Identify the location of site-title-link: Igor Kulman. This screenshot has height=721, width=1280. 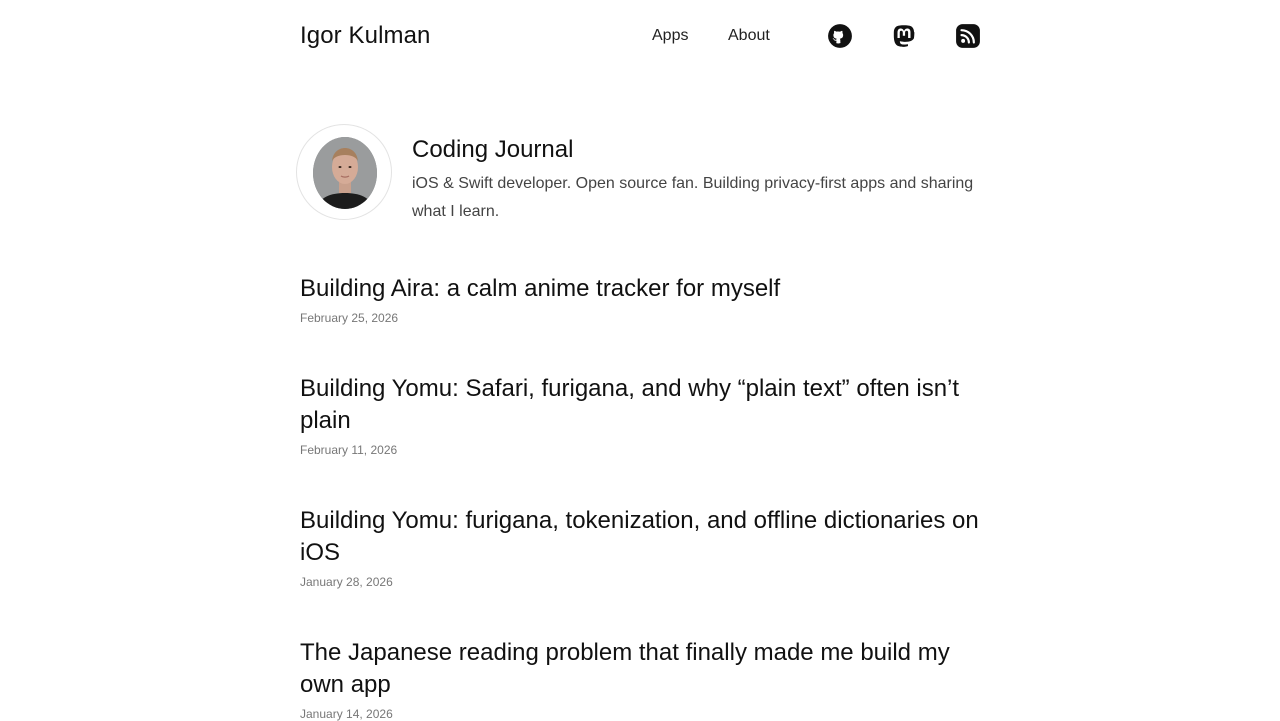
(365, 36).